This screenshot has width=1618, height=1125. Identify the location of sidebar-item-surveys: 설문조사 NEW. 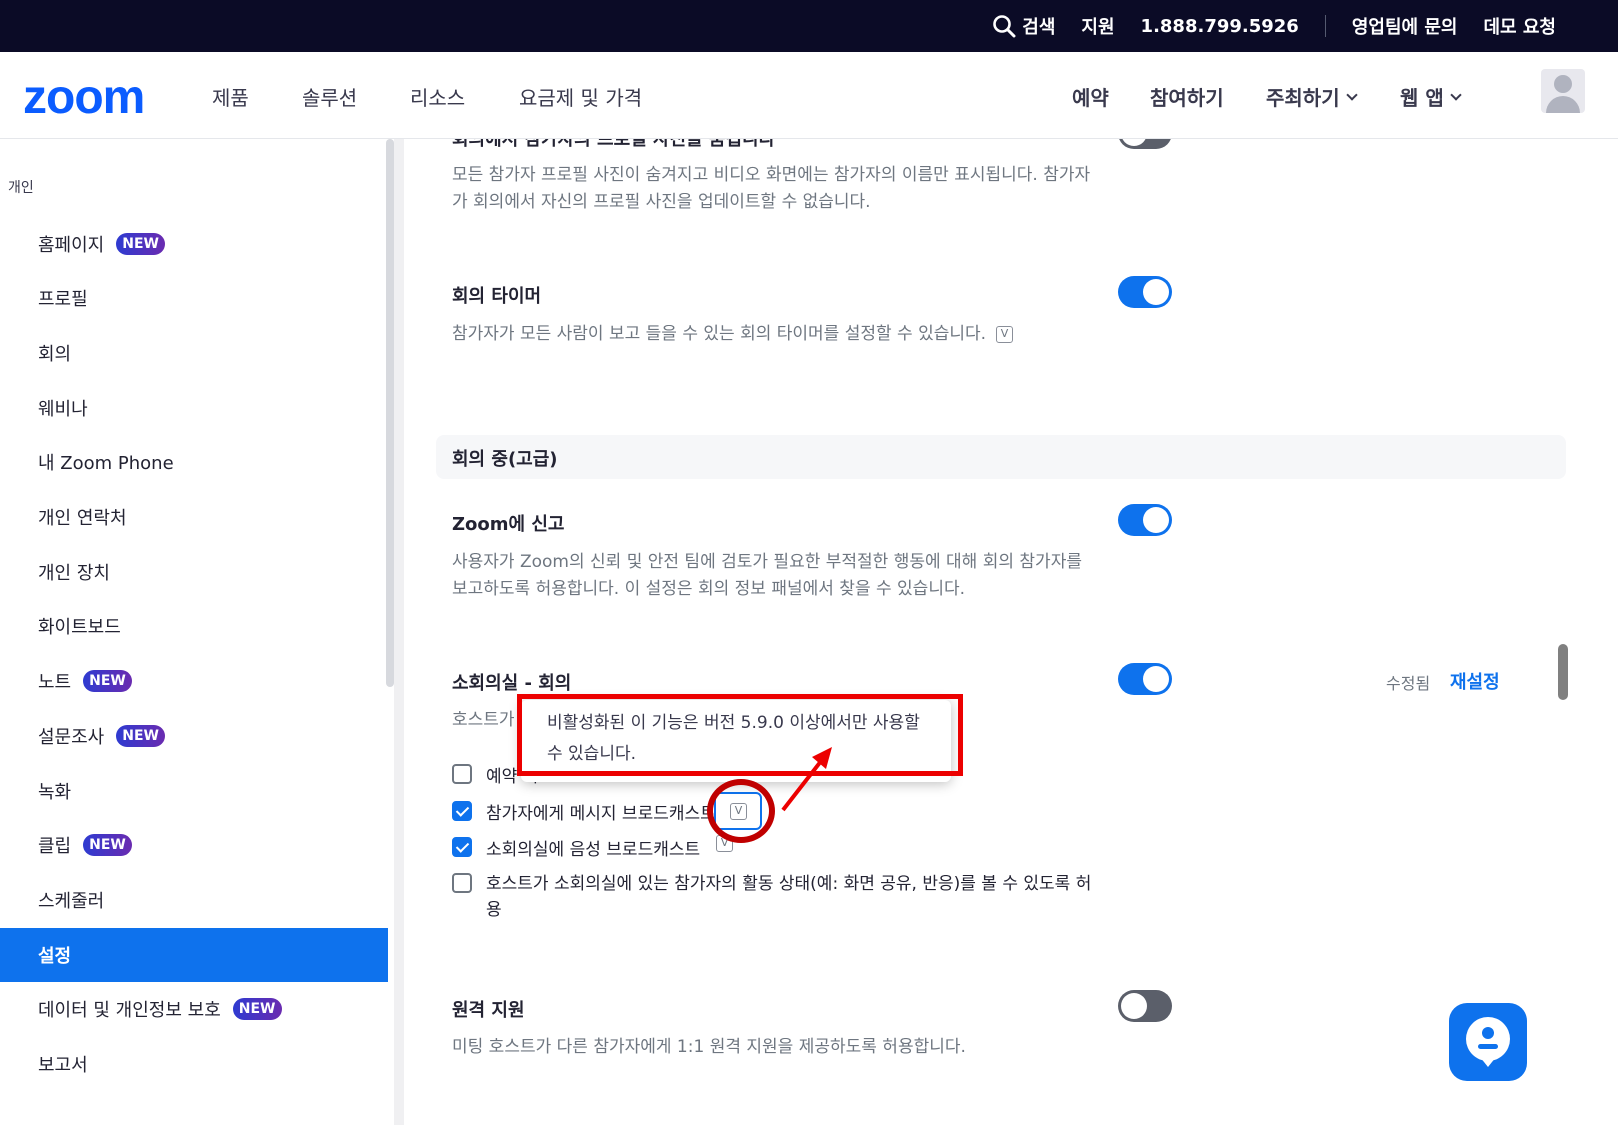
(194, 736).